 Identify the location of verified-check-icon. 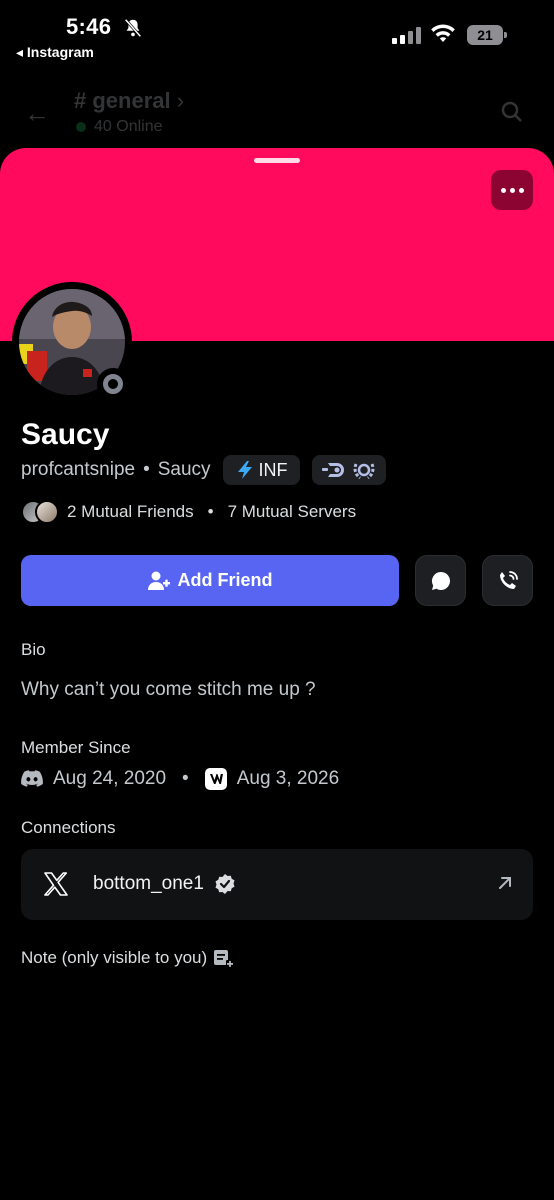
(225, 884).